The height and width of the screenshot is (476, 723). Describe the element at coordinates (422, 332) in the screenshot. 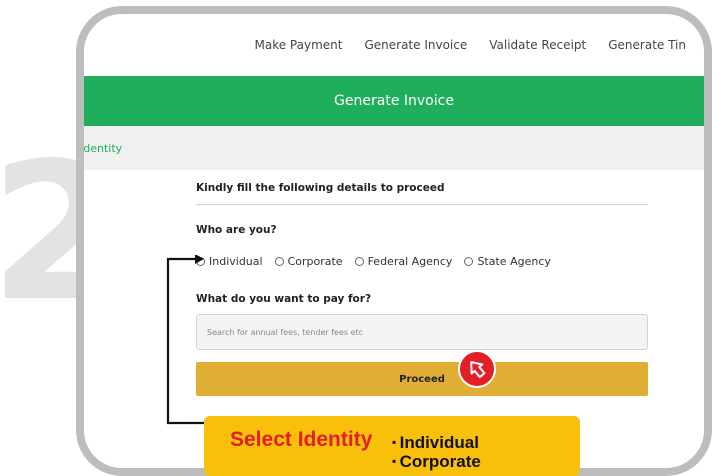

I see `payment-search-input` at that location.